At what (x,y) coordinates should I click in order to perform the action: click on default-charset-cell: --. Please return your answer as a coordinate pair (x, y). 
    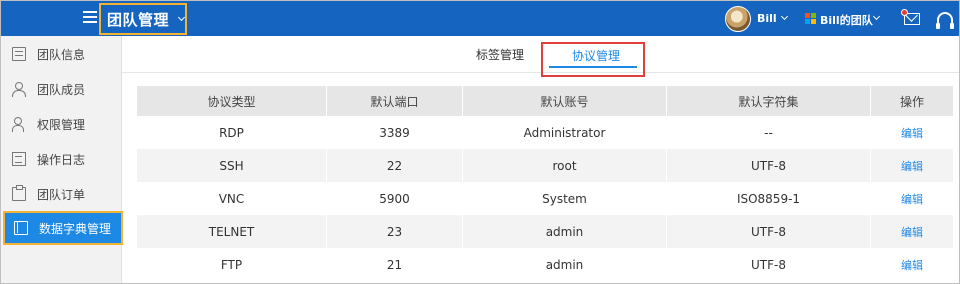
    Looking at the image, I should click on (769, 132).